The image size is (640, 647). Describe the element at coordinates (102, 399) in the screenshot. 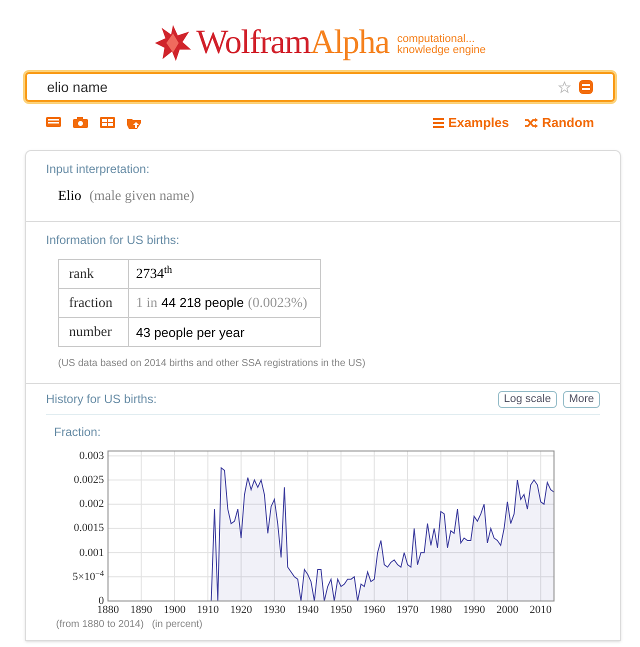

I see `pod-title: History for US births:` at that location.